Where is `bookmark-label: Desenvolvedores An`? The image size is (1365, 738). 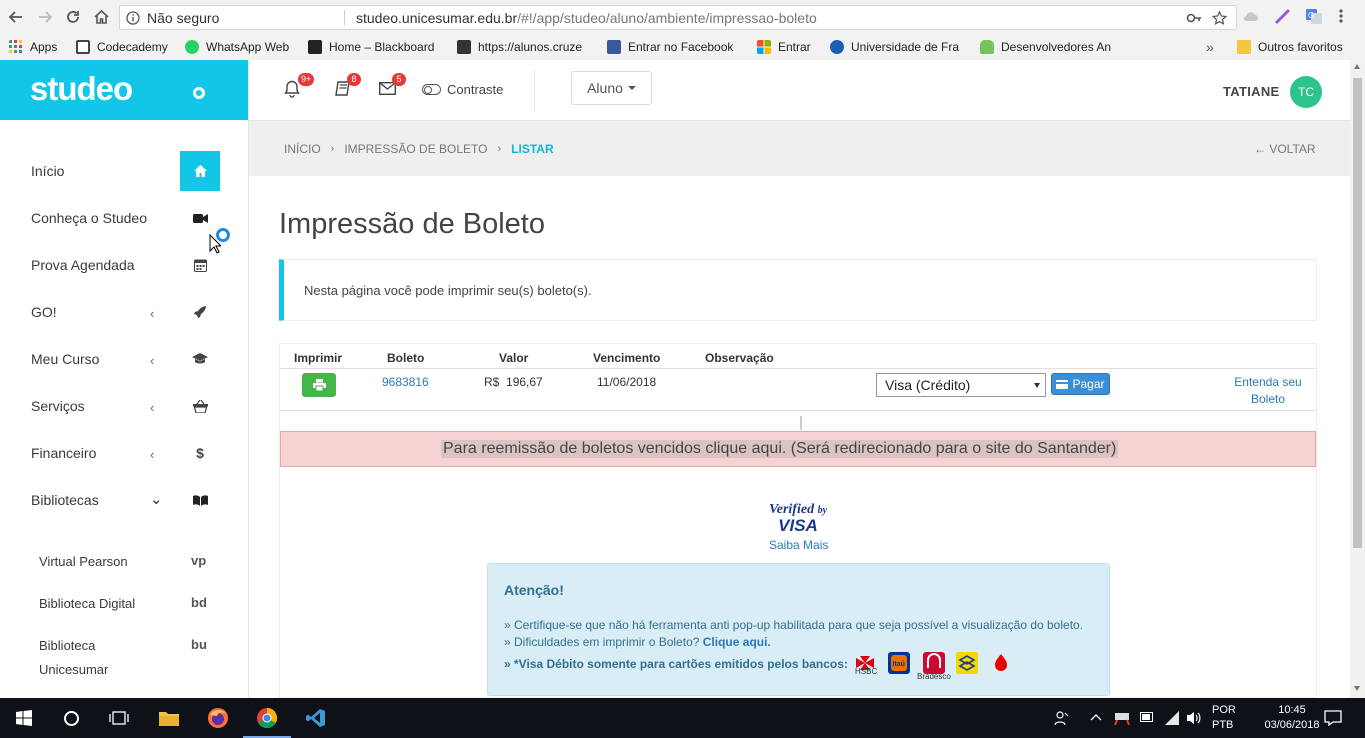
bookmark-label: Desenvolvedores An is located at coordinates (1056, 47).